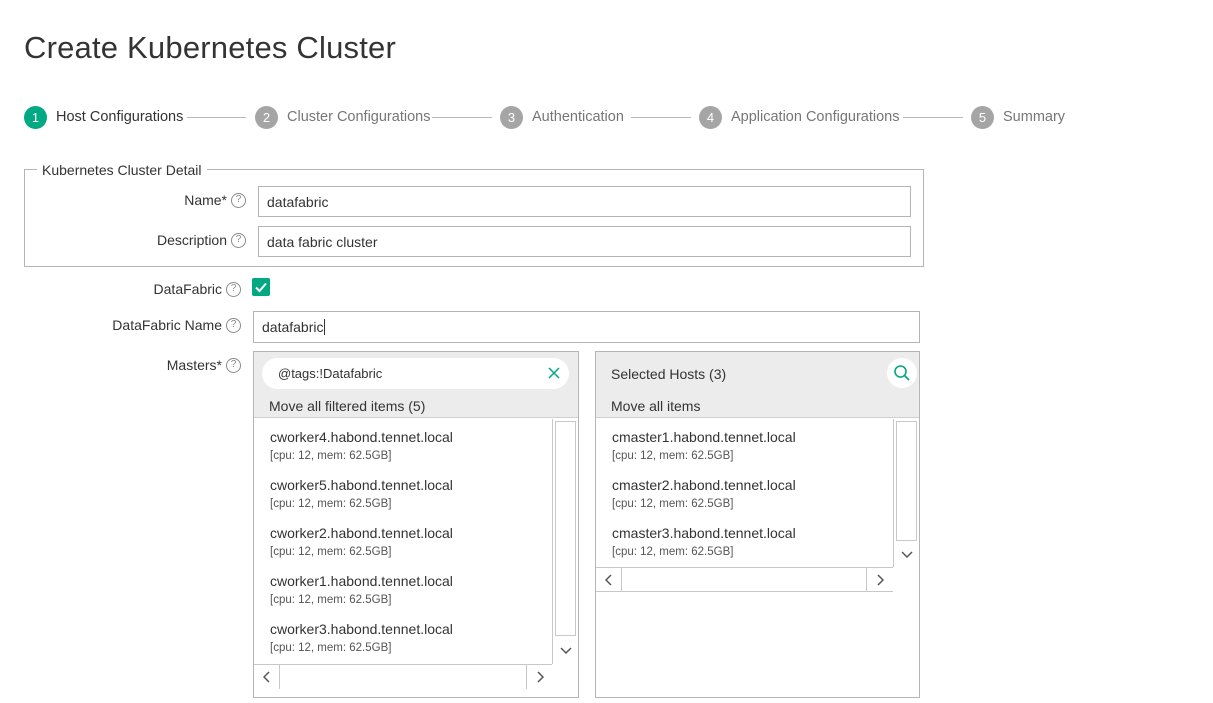  Describe the element at coordinates (35, 117) in the screenshot. I see `step-number: 1` at that location.